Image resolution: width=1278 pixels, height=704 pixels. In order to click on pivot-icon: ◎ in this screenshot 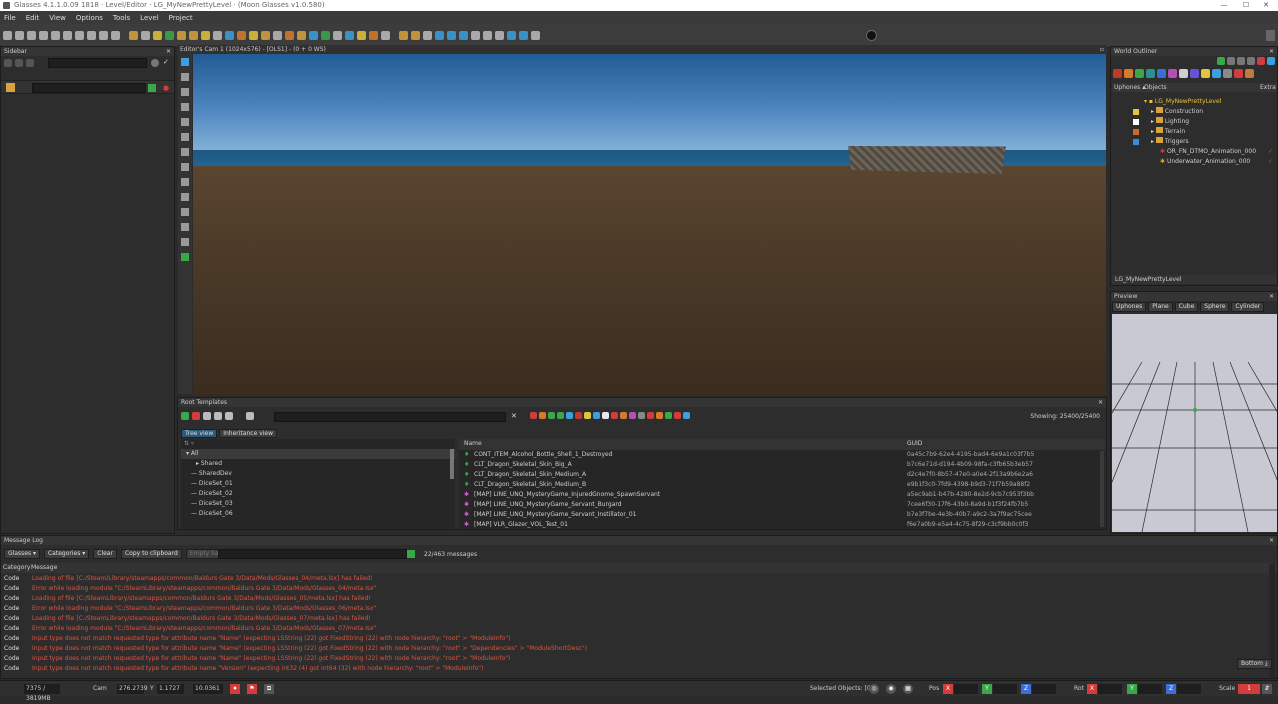, I will do `click(874, 689)`.